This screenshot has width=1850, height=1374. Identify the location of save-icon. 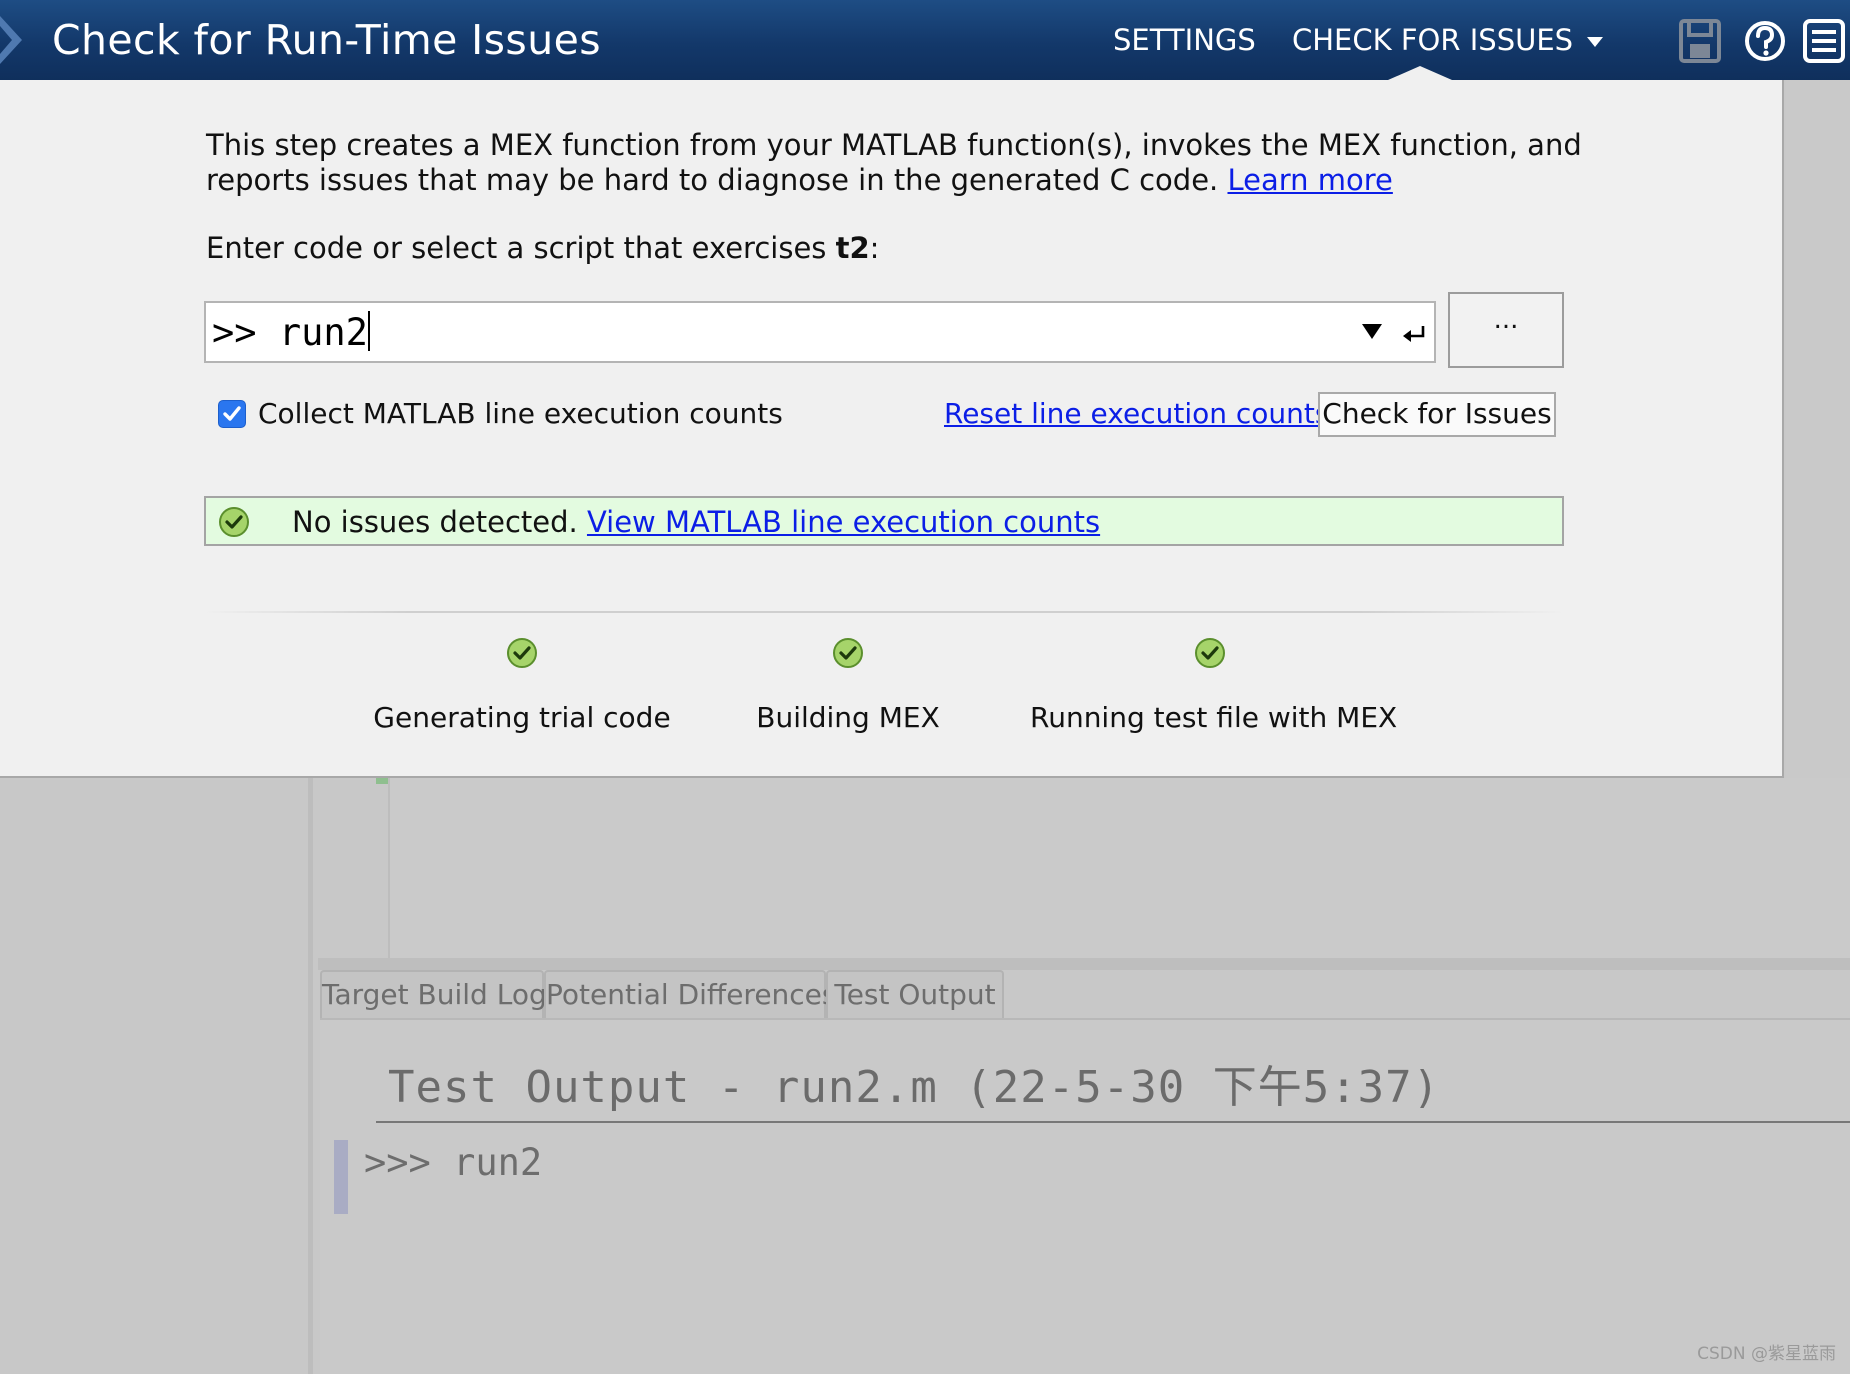
(1700, 41).